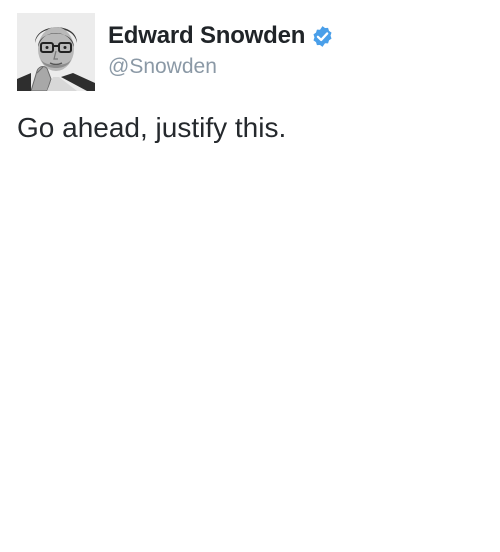 The image size is (500, 552). I want to click on tweet-text: Go ahead, justify this., so click(152, 127).